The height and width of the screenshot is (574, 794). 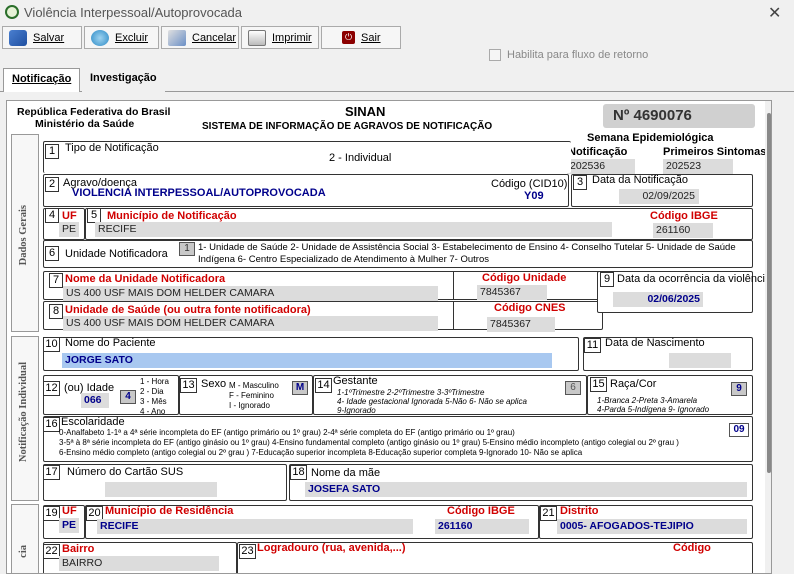 What do you see at coordinates (52, 151) in the screenshot?
I see `field-1-number: 1` at bounding box center [52, 151].